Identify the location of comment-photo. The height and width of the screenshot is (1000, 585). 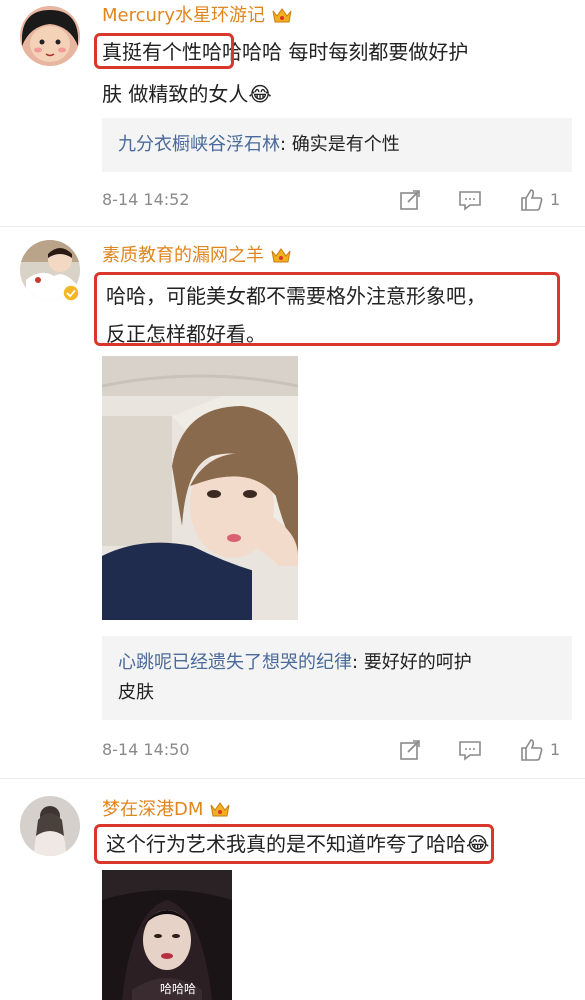
(200, 488).